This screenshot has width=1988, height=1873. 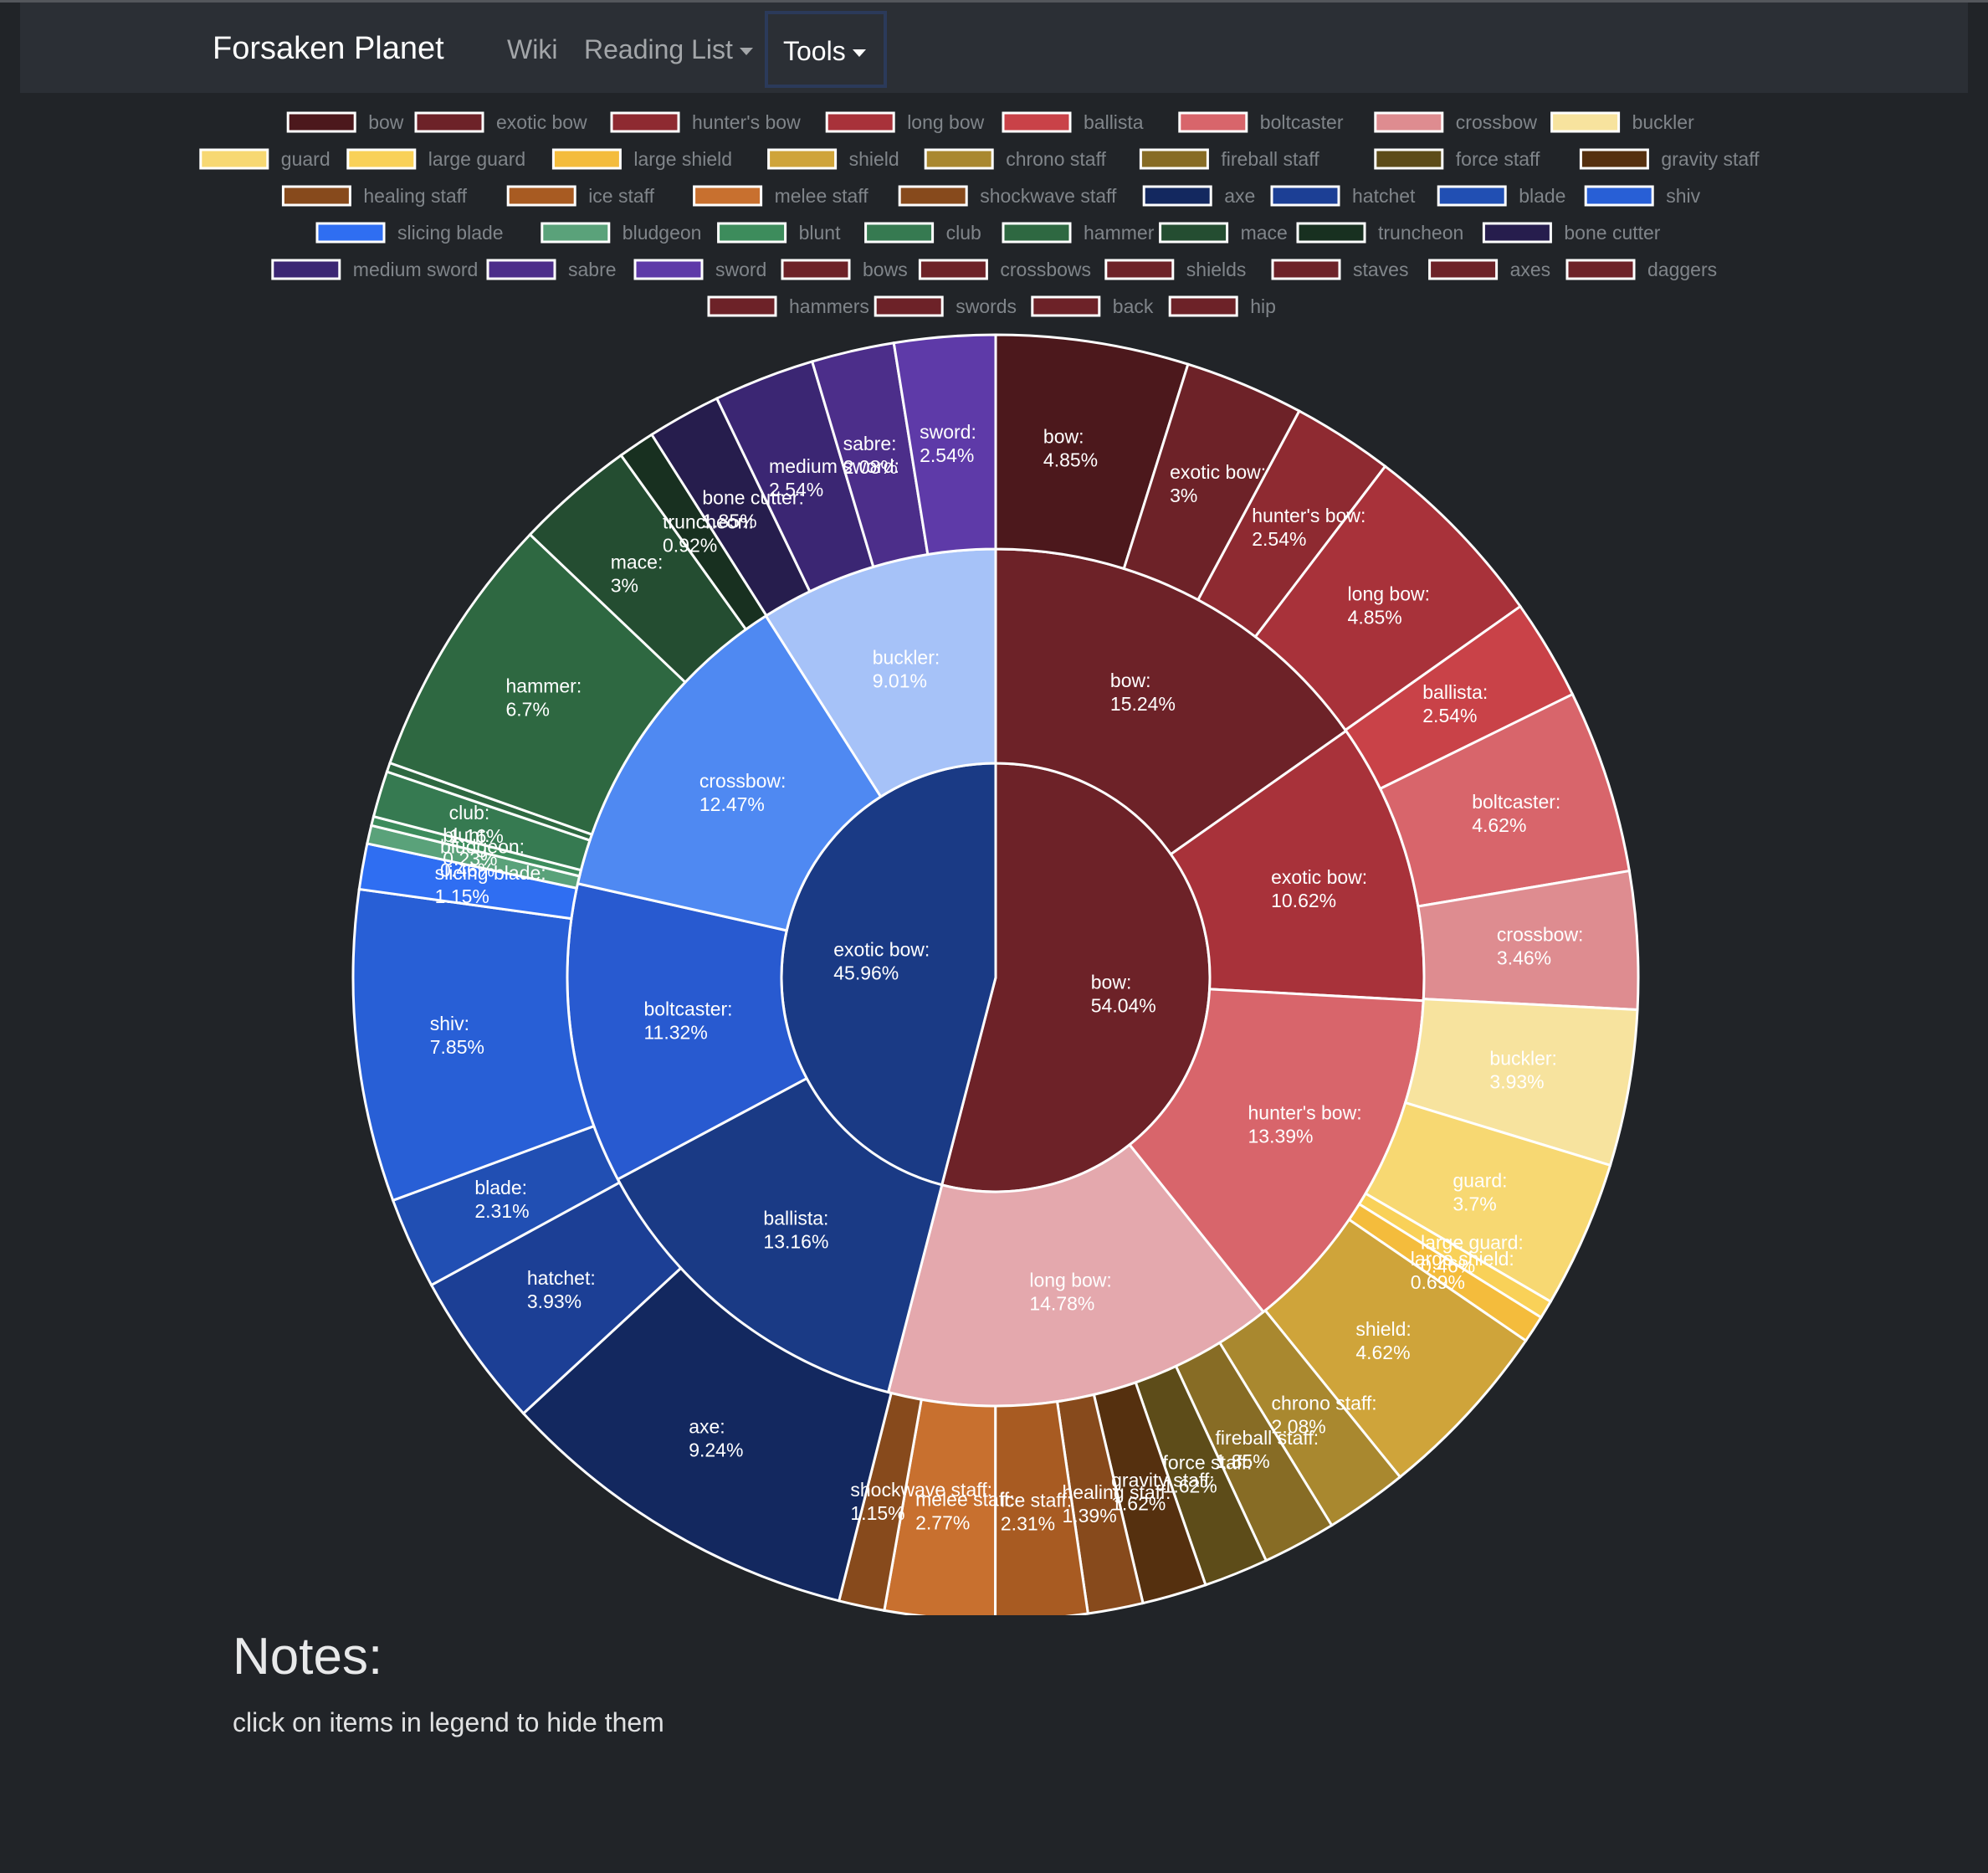 What do you see at coordinates (1497, 122) in the screenshot?
I see `legend-label: crossbow` at bounding box center [1497, 122].